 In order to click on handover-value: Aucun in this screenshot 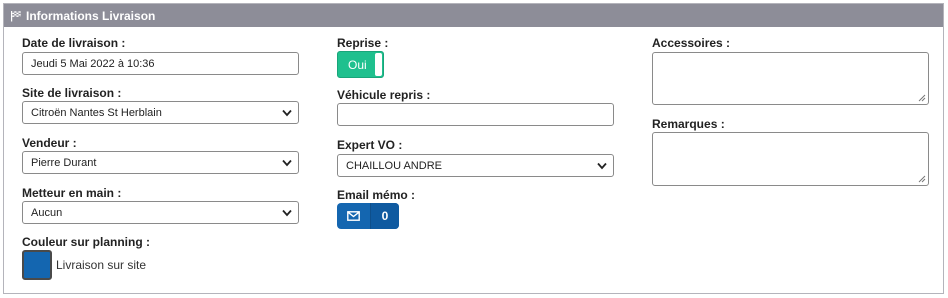, I will do `click(47, 212)`.